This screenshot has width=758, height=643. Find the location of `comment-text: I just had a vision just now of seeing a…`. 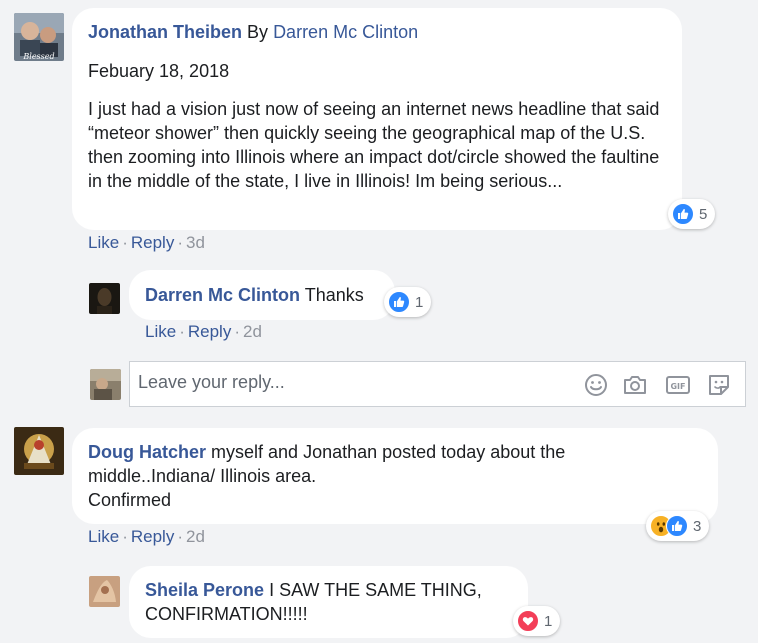

comment-text: I just had a vision just now of seeing a… is located at coordinates (374, 145).